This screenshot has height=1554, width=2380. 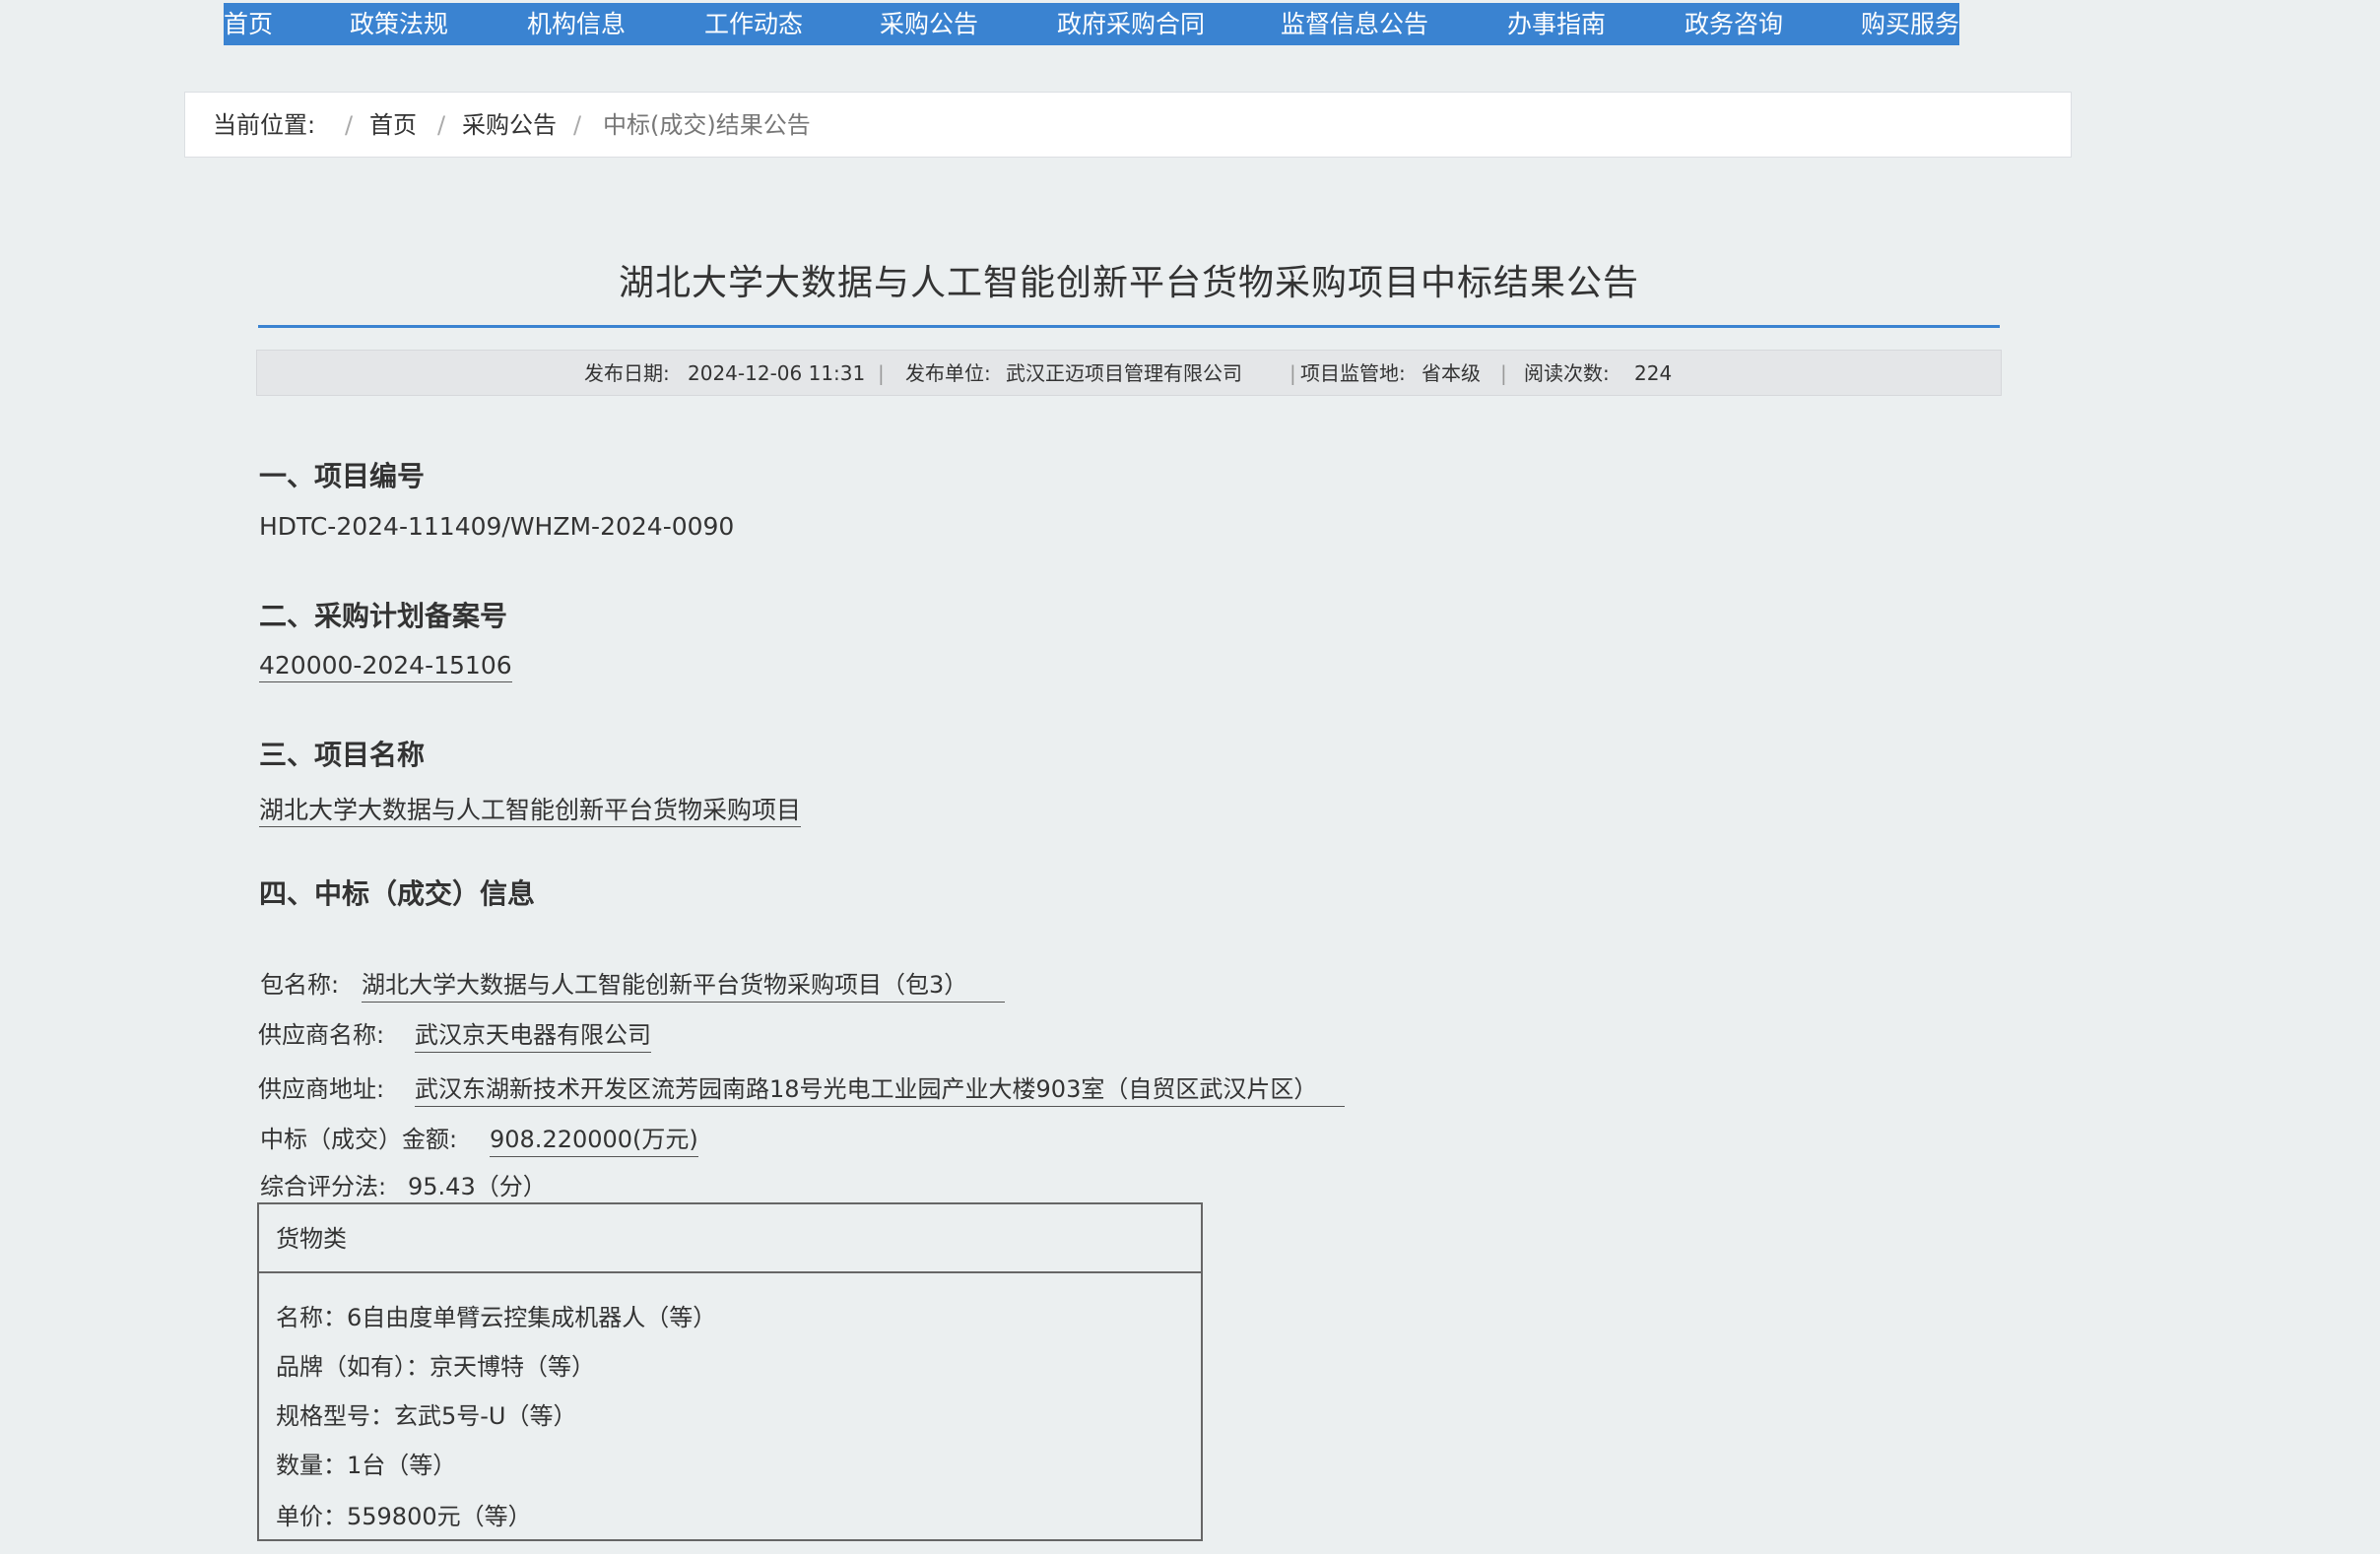 I want to click on nav-item-contracts: 政府采购合同, so click(x=1131, y=24).